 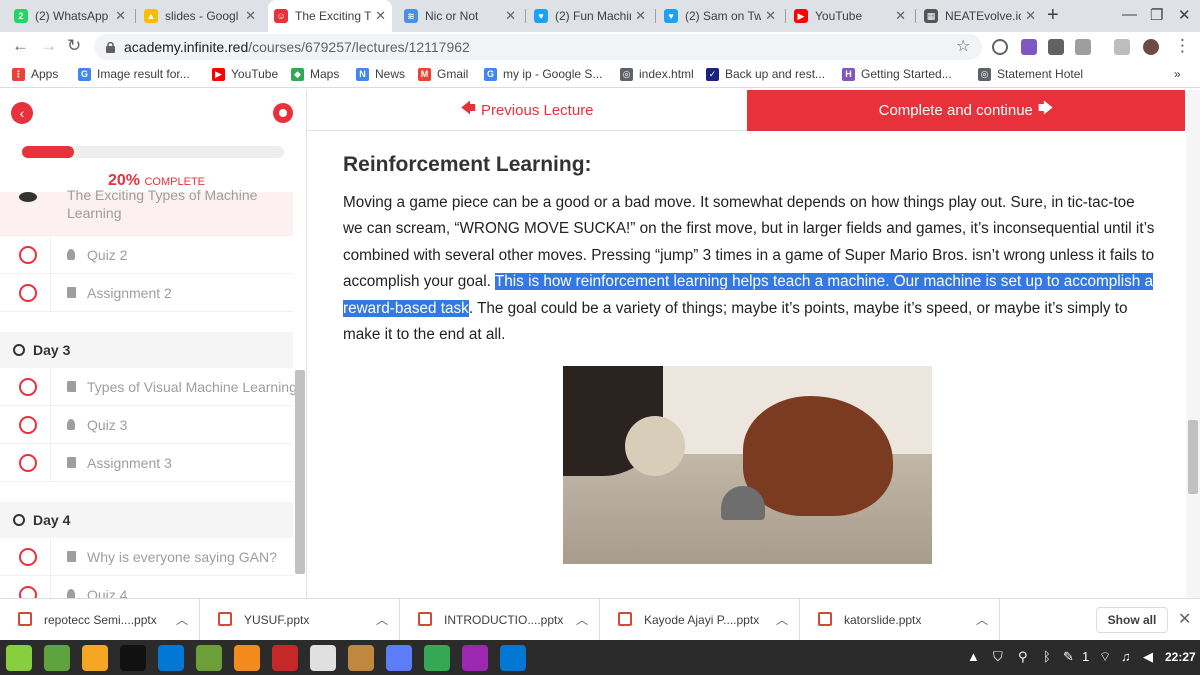 I want to click on bookmarks-more-button: », so click(x=1177, y=74).